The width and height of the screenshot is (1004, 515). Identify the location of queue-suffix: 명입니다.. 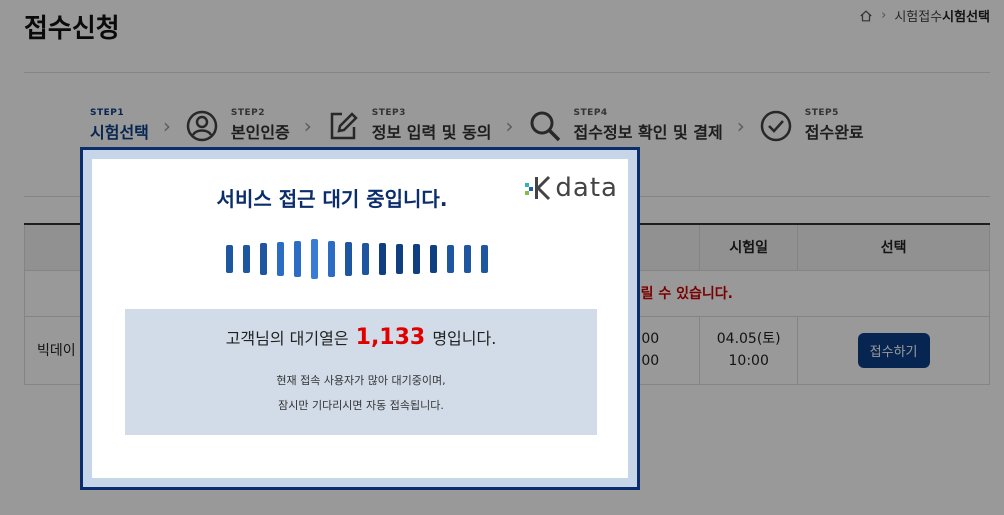
(464, 338).